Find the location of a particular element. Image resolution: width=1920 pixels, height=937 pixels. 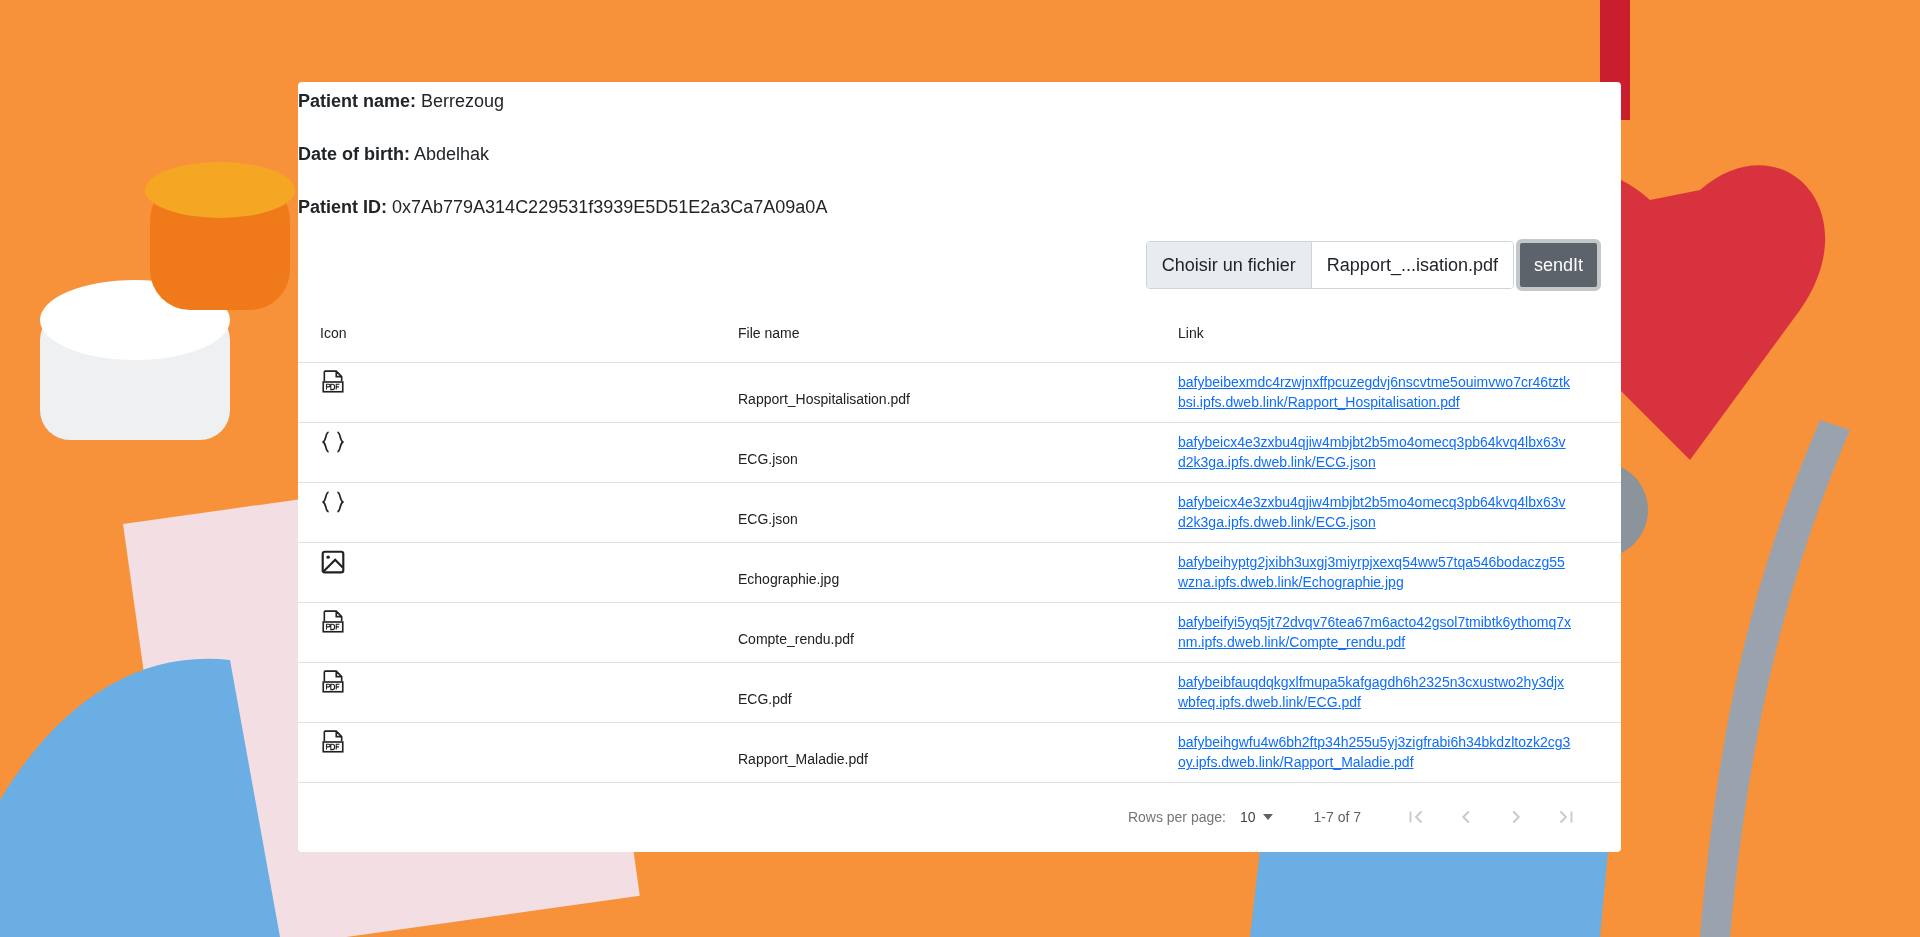

file-link: bafybeifyi5yq5jt72dvqv76tea67m6acto42gsol7tmibtk6ythomq7xnm.ipfs.dweb.link/Compte_rendu.pdf is located at coordinates (1375, 632).